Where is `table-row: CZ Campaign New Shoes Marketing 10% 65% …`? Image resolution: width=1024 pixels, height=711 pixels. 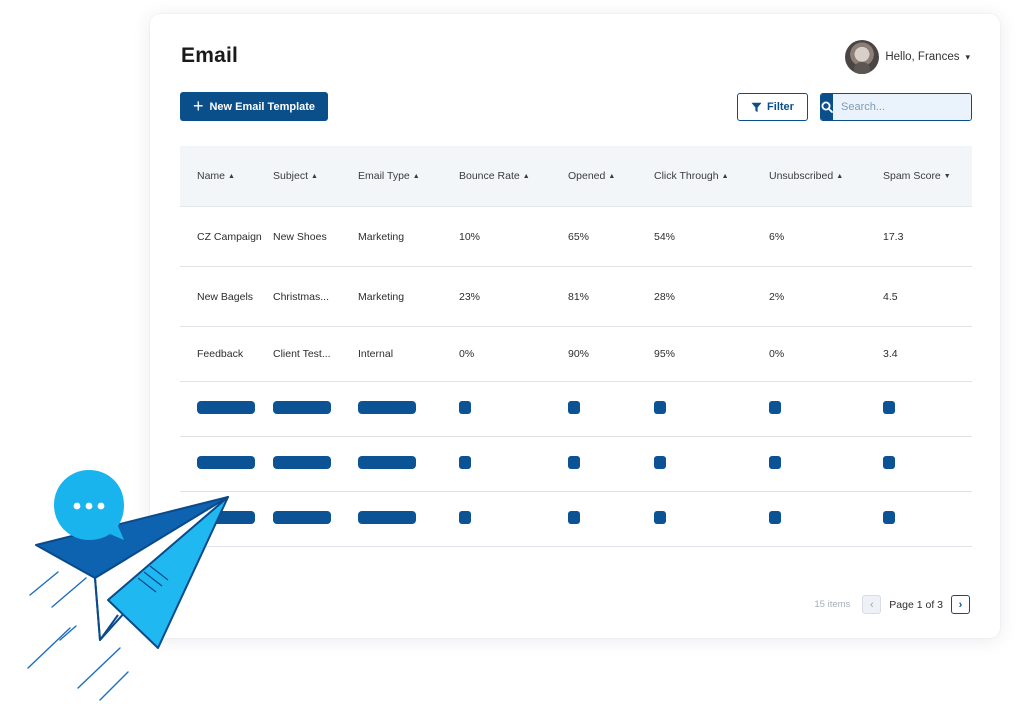
table-row: CZ Campaign New Shoes Marketing 10% 65% … is located at coordinates (576, 237).